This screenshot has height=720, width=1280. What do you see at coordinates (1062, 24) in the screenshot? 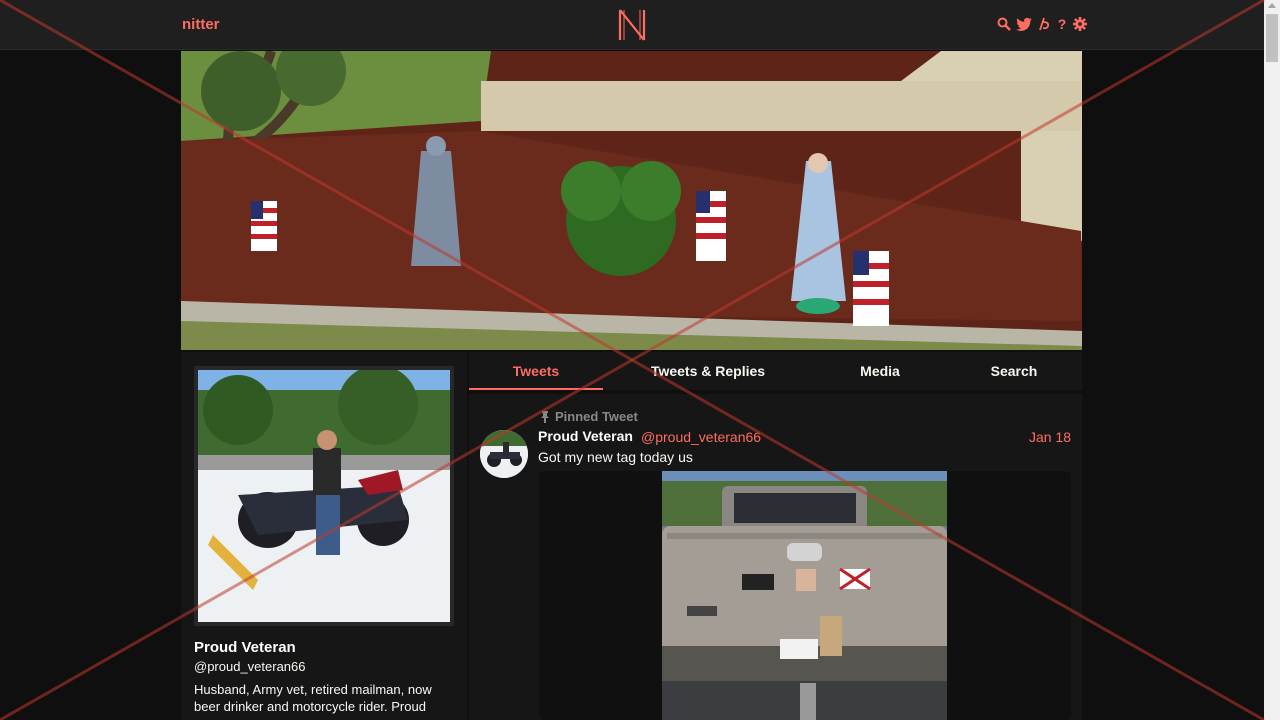
I see `help-icon: ?` at bounding box center [1062, 24].